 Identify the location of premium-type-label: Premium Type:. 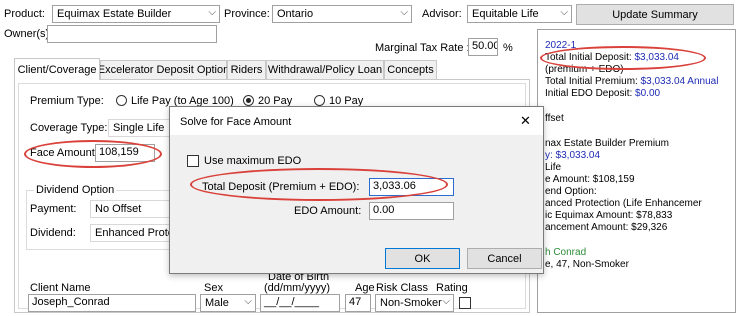
(67, 101).